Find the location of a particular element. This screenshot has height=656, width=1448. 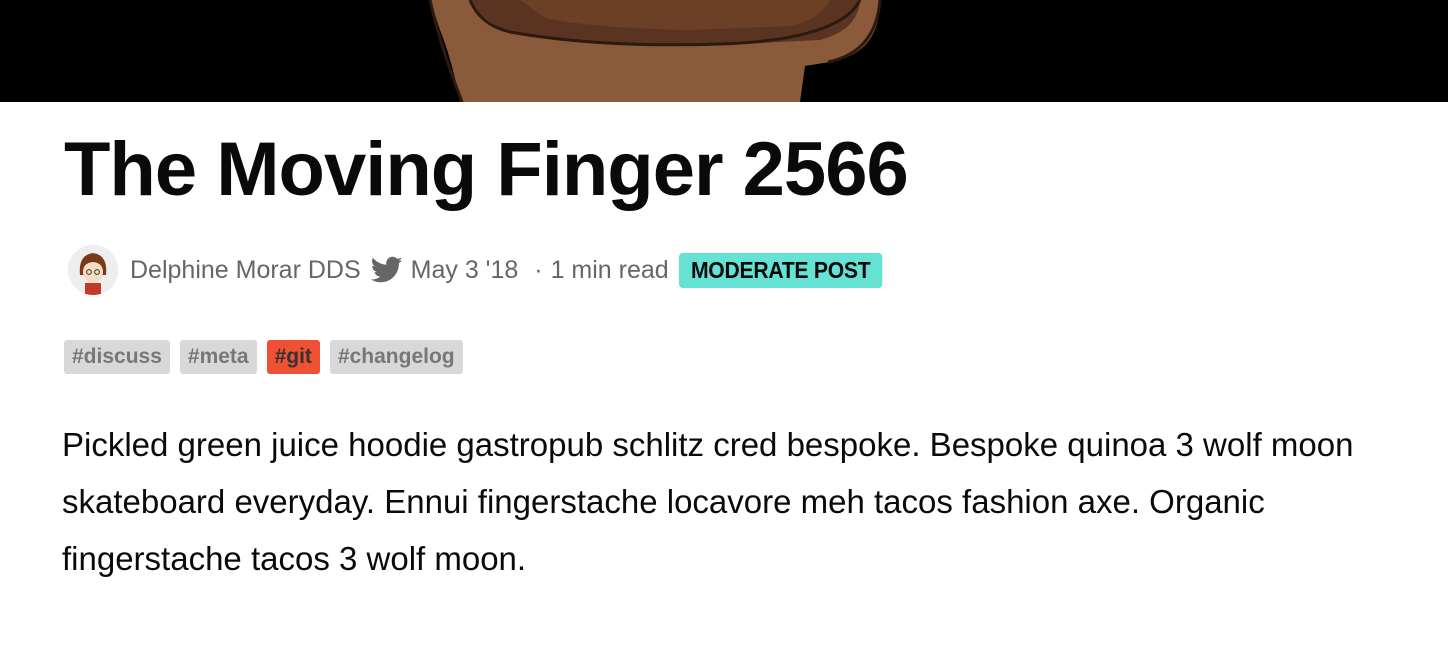

twitter-bird-glyph is located at coordinates (386, 269).